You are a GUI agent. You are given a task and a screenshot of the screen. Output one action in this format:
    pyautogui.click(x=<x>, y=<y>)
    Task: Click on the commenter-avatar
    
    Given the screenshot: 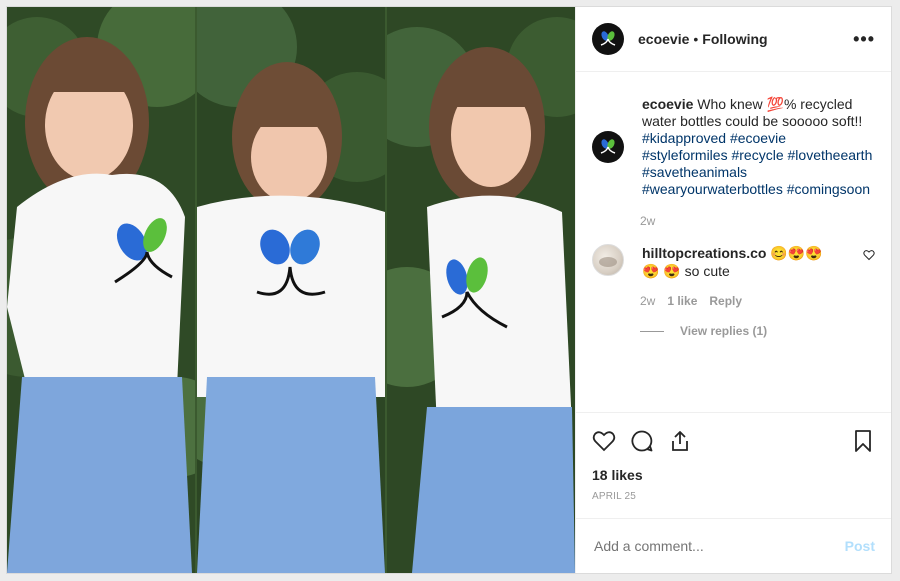 What is the action you would take?
    pyautogui.click(x=608, y=260)
    